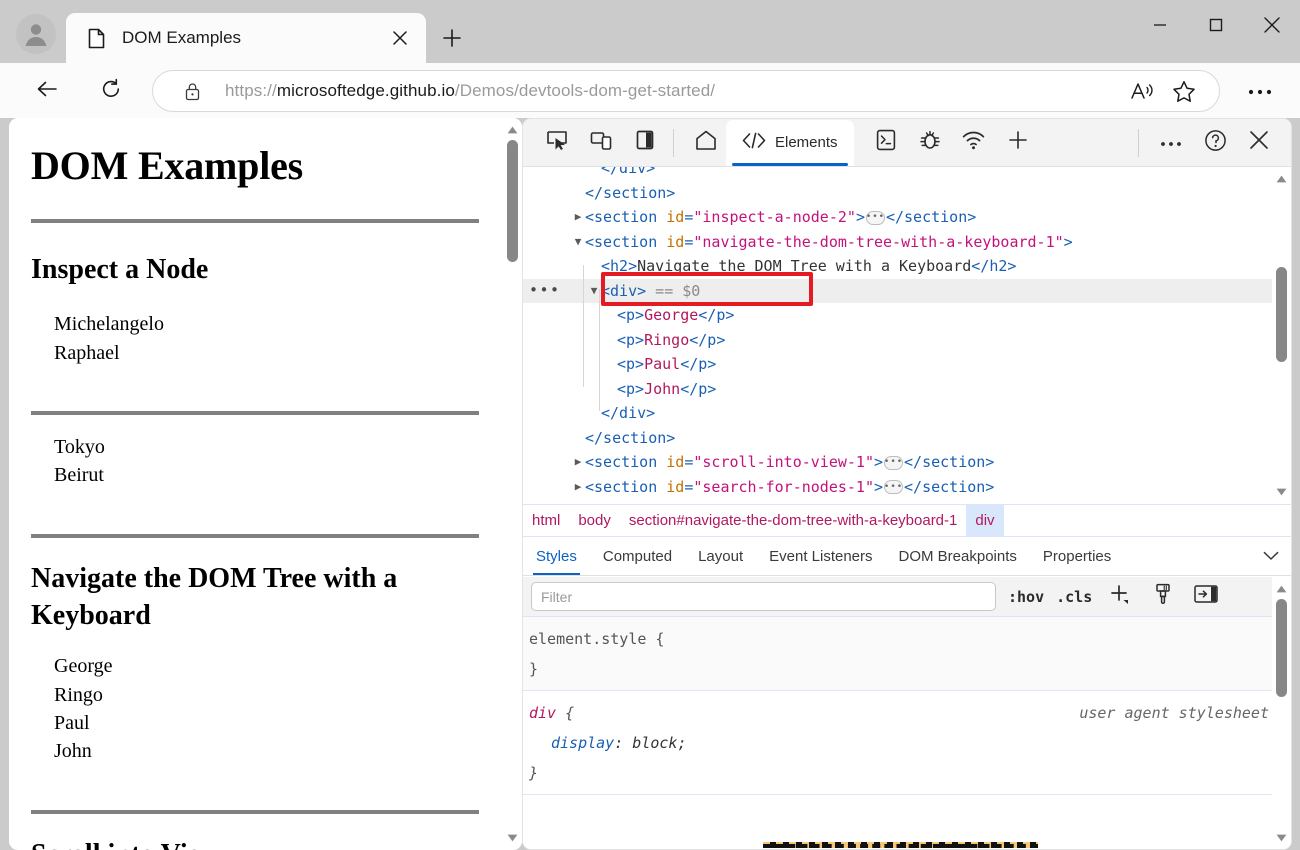  What do you see at coordinates (512, 201) in the screenshot?
I see `page-scroll-thumb` at bounding box center [512, 201].